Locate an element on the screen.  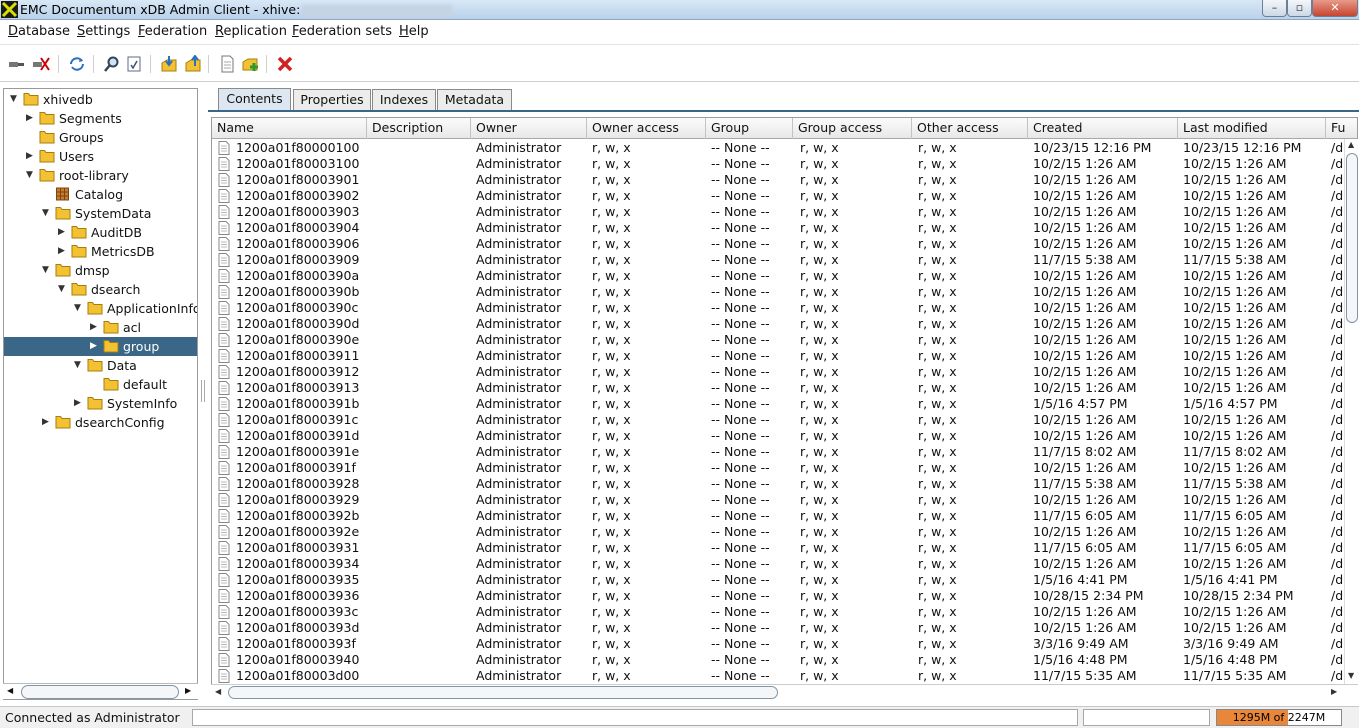
new-document-icon is located at coordinates (227, 64).